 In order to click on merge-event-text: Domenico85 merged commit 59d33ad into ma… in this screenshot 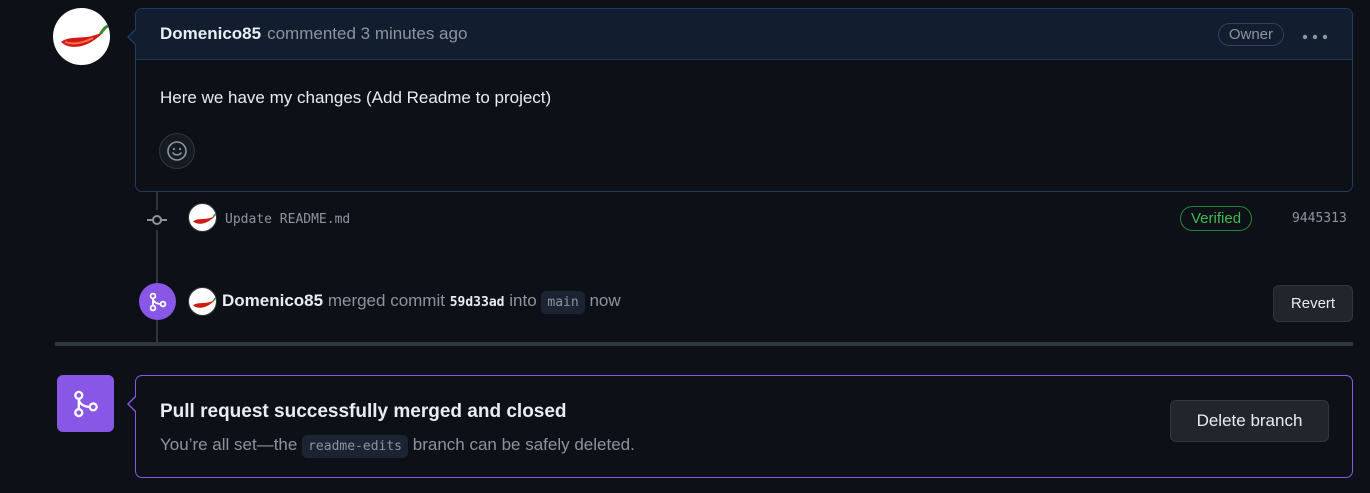, I will do `click(421, 302)`.